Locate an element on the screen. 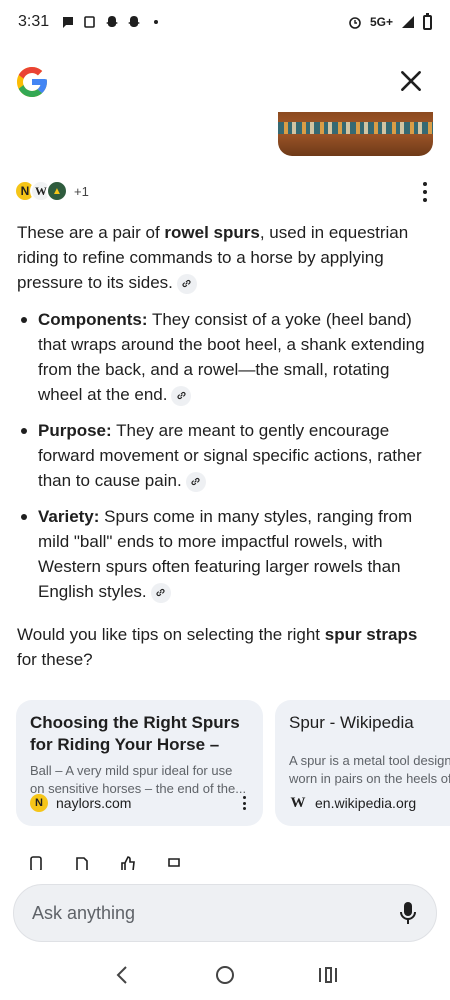 The image size is (450, 1000). copy-icon is located at coordinates (89, 22).